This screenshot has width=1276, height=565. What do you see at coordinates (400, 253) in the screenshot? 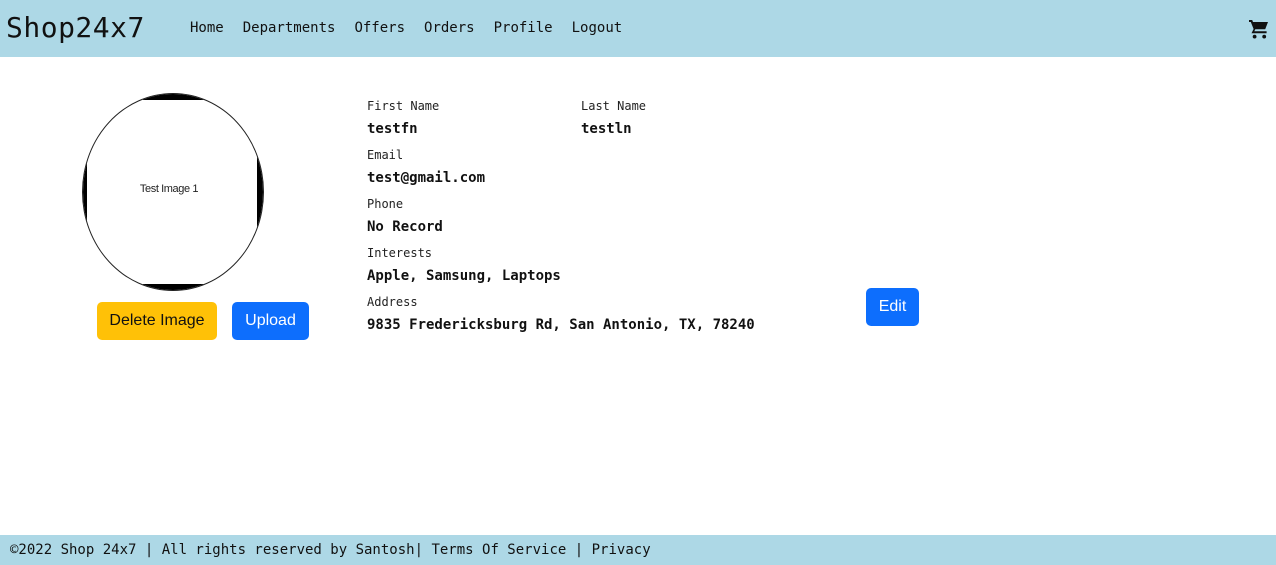
I see `interests-label: Interests` at bounding box center [400, 253].